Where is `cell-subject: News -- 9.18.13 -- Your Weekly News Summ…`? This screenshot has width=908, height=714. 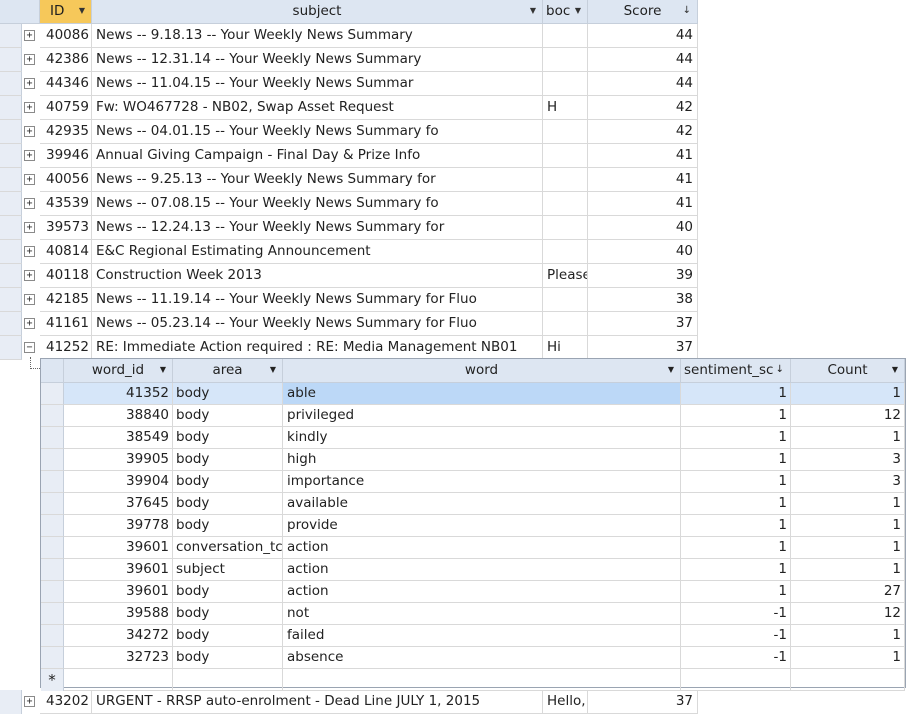
cell-subject: News -- 9.18.13 -- Your Weekly News Summ… is located at coordinates (317, 36).